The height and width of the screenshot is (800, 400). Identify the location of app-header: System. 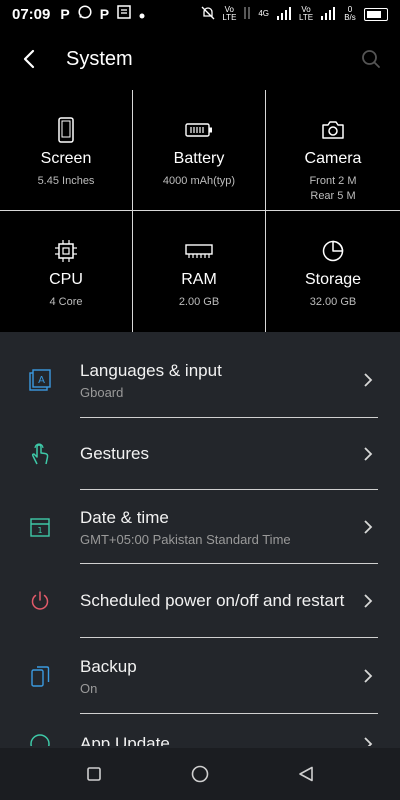
(200, 59).